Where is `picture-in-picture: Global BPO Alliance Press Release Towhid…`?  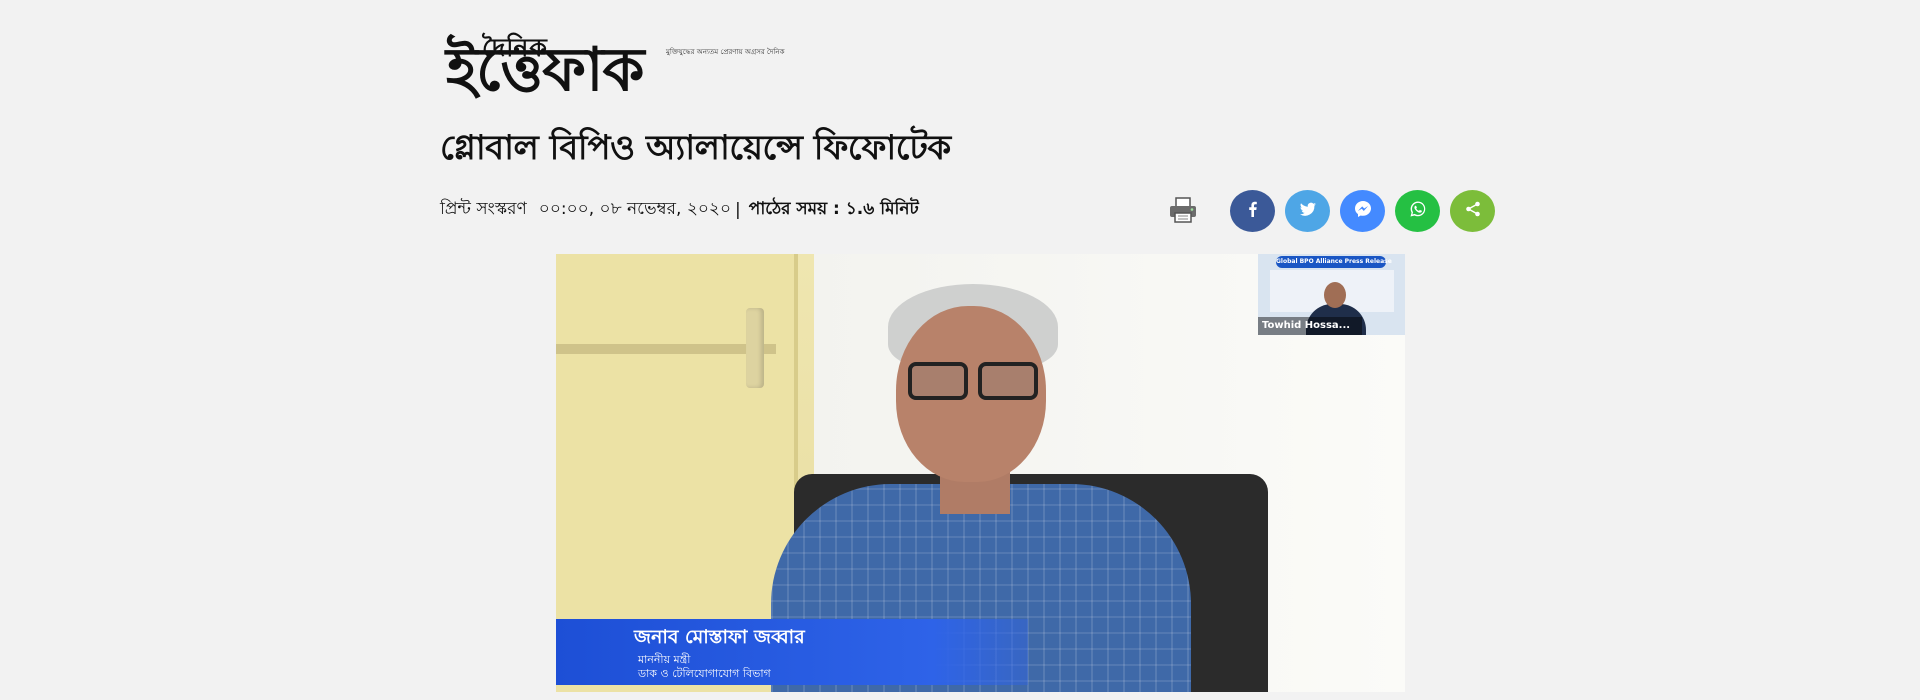 picture-in-picture: Global BPO Alliance Press Release Towhid… is located at coordinates (1331, 294).